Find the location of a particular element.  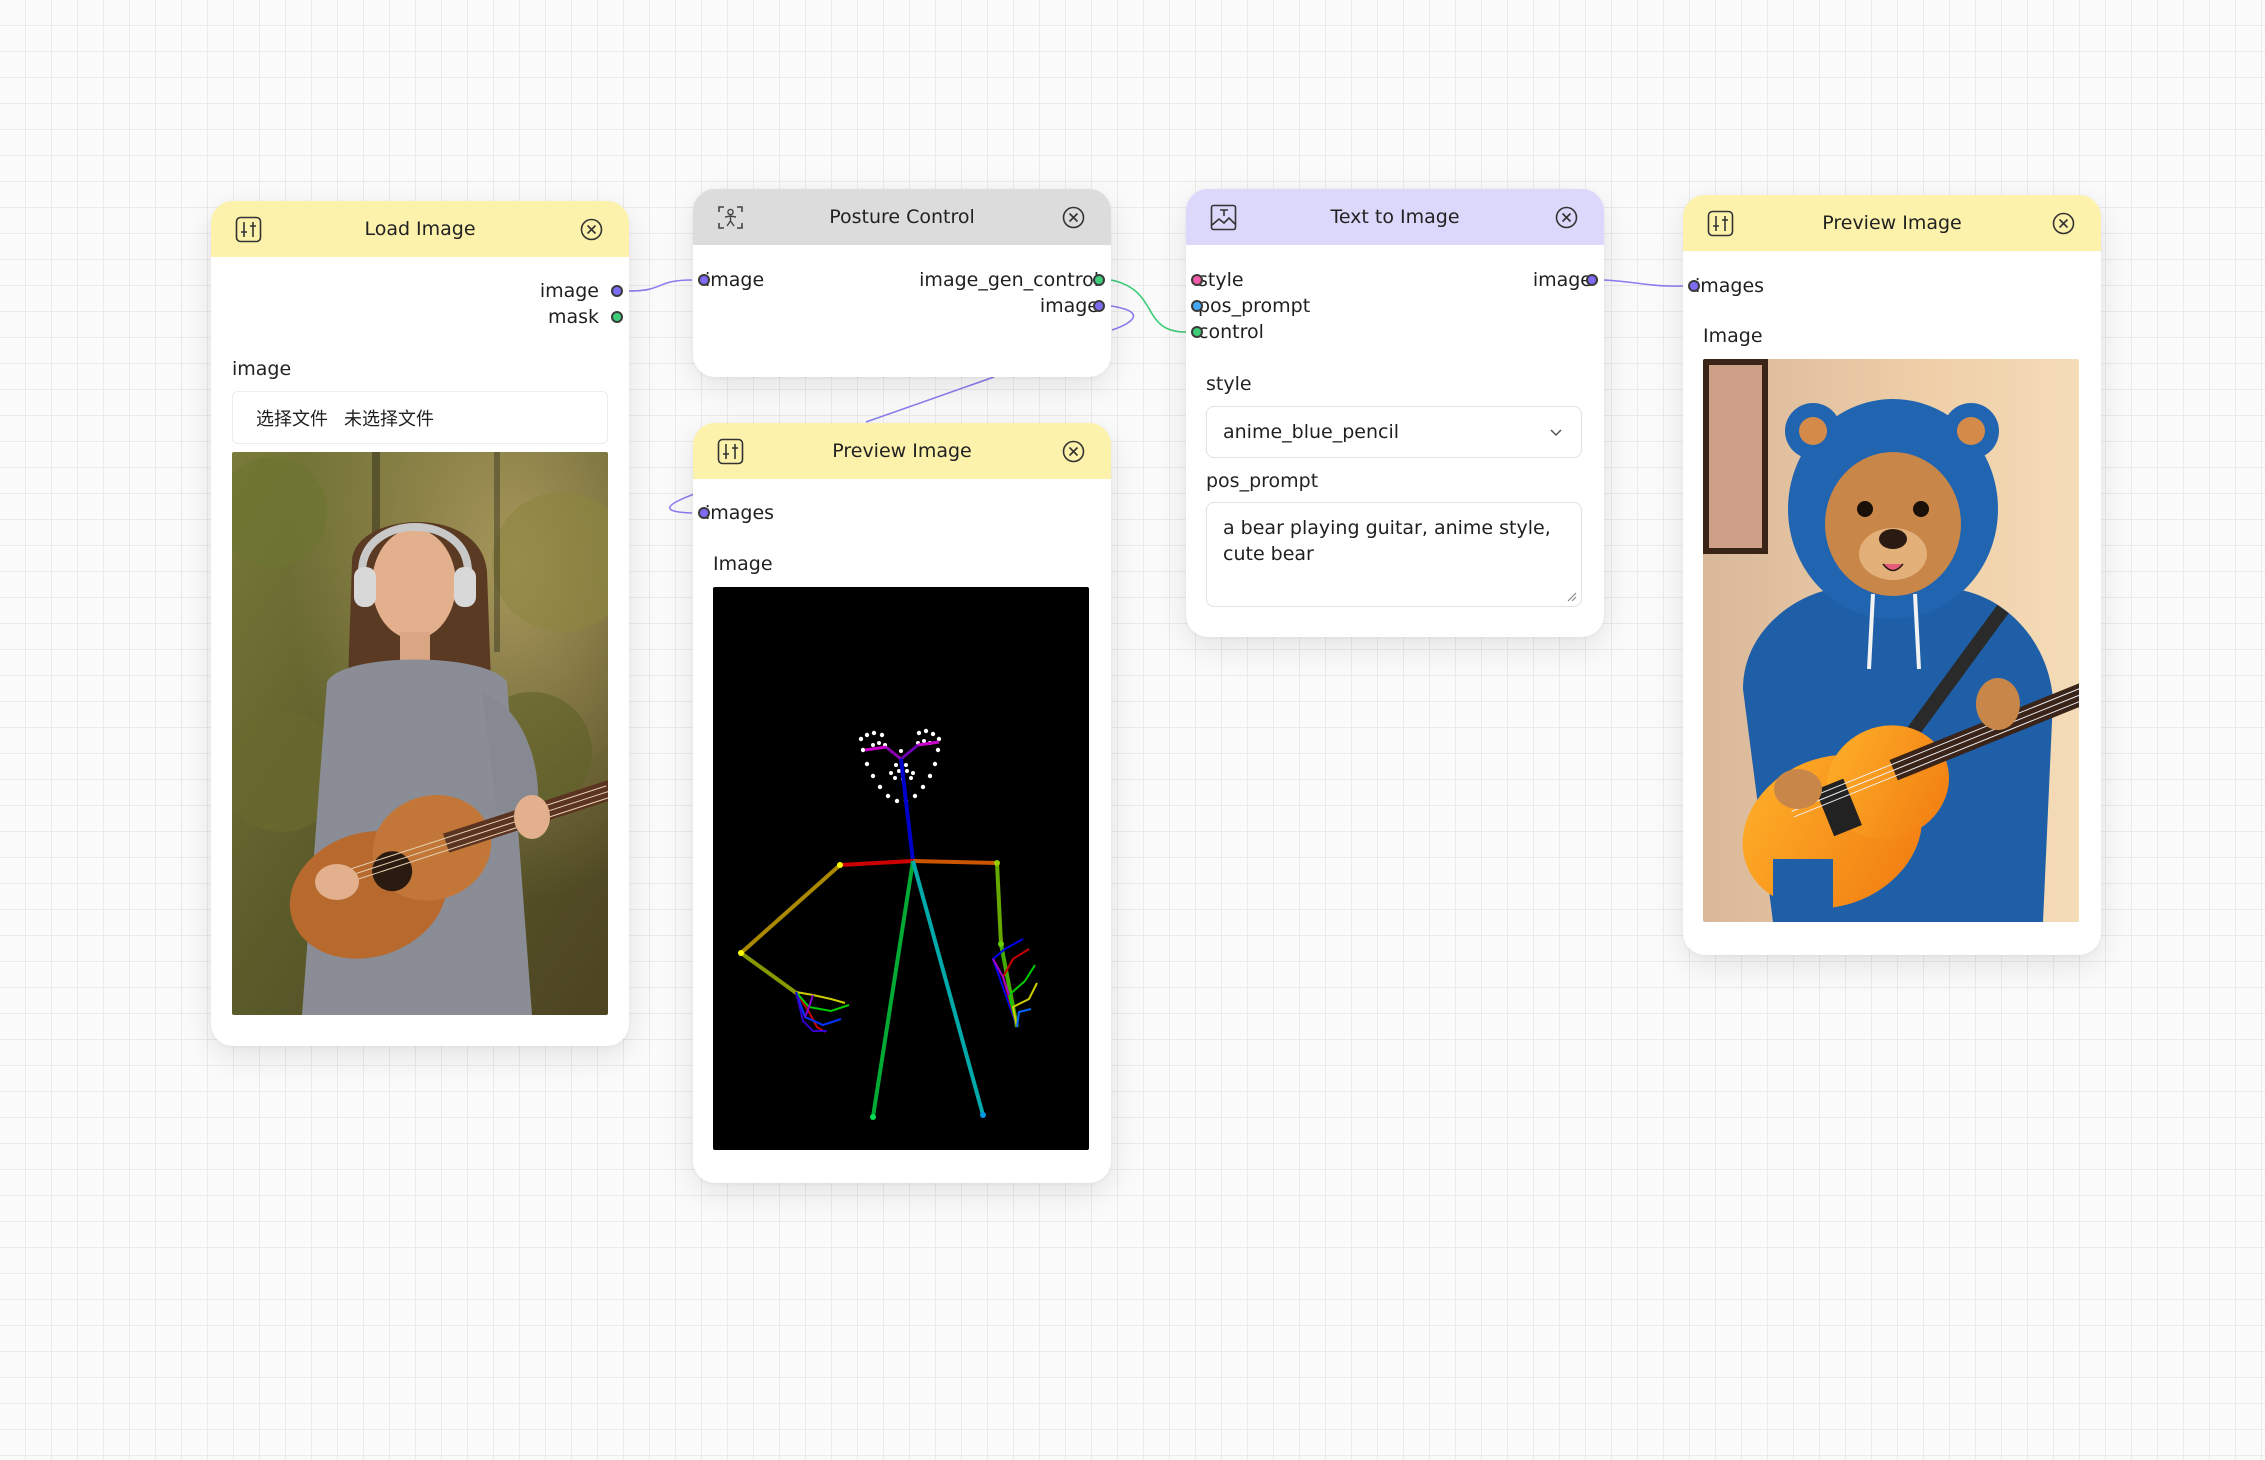

generated-image is located at coordinates (1891, 640).